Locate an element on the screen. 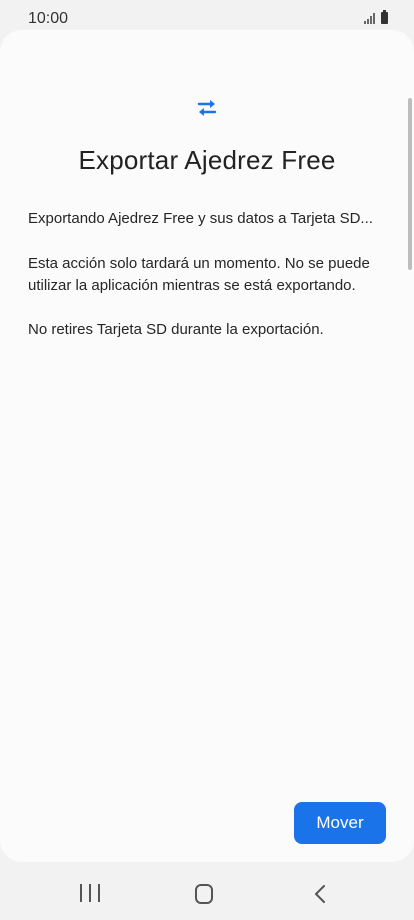 Image resolution: width=414 pixels, height=920 pixels. dialog-title: Exportar Ajedrez Free is located at coordinates (207, 160).